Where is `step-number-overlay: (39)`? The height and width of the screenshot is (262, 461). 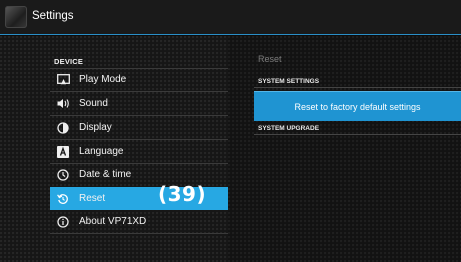
step-number-overlay: (39) is located at coordinates (182, 194).